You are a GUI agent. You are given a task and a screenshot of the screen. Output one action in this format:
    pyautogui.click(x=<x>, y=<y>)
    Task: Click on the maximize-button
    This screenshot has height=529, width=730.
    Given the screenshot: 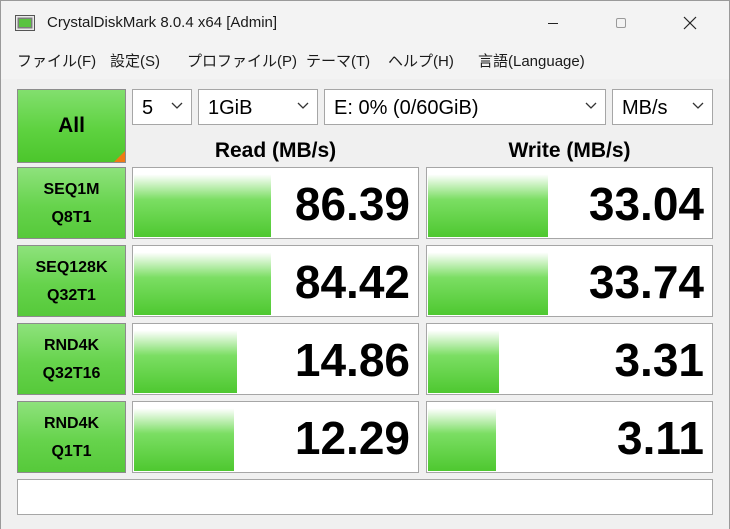 What is the action you would take?
    pyautogui.click(x=621, y=23)
    